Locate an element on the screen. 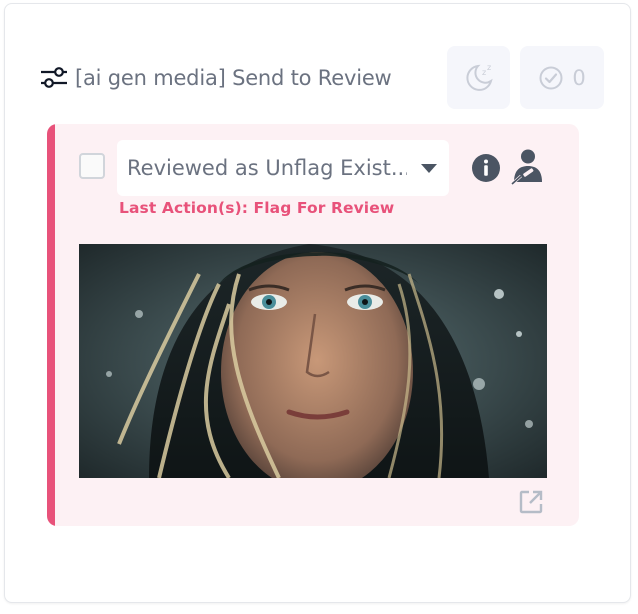 The width and height of the screenshot is (638, 614). snooze-button: z z is located at coordinates (478, 77).